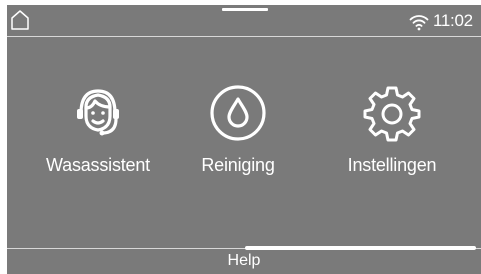 The height and width of the screenshot is (274, 481). I want to click on tile-label-instellingen: Instellingen, so click(392, 165).